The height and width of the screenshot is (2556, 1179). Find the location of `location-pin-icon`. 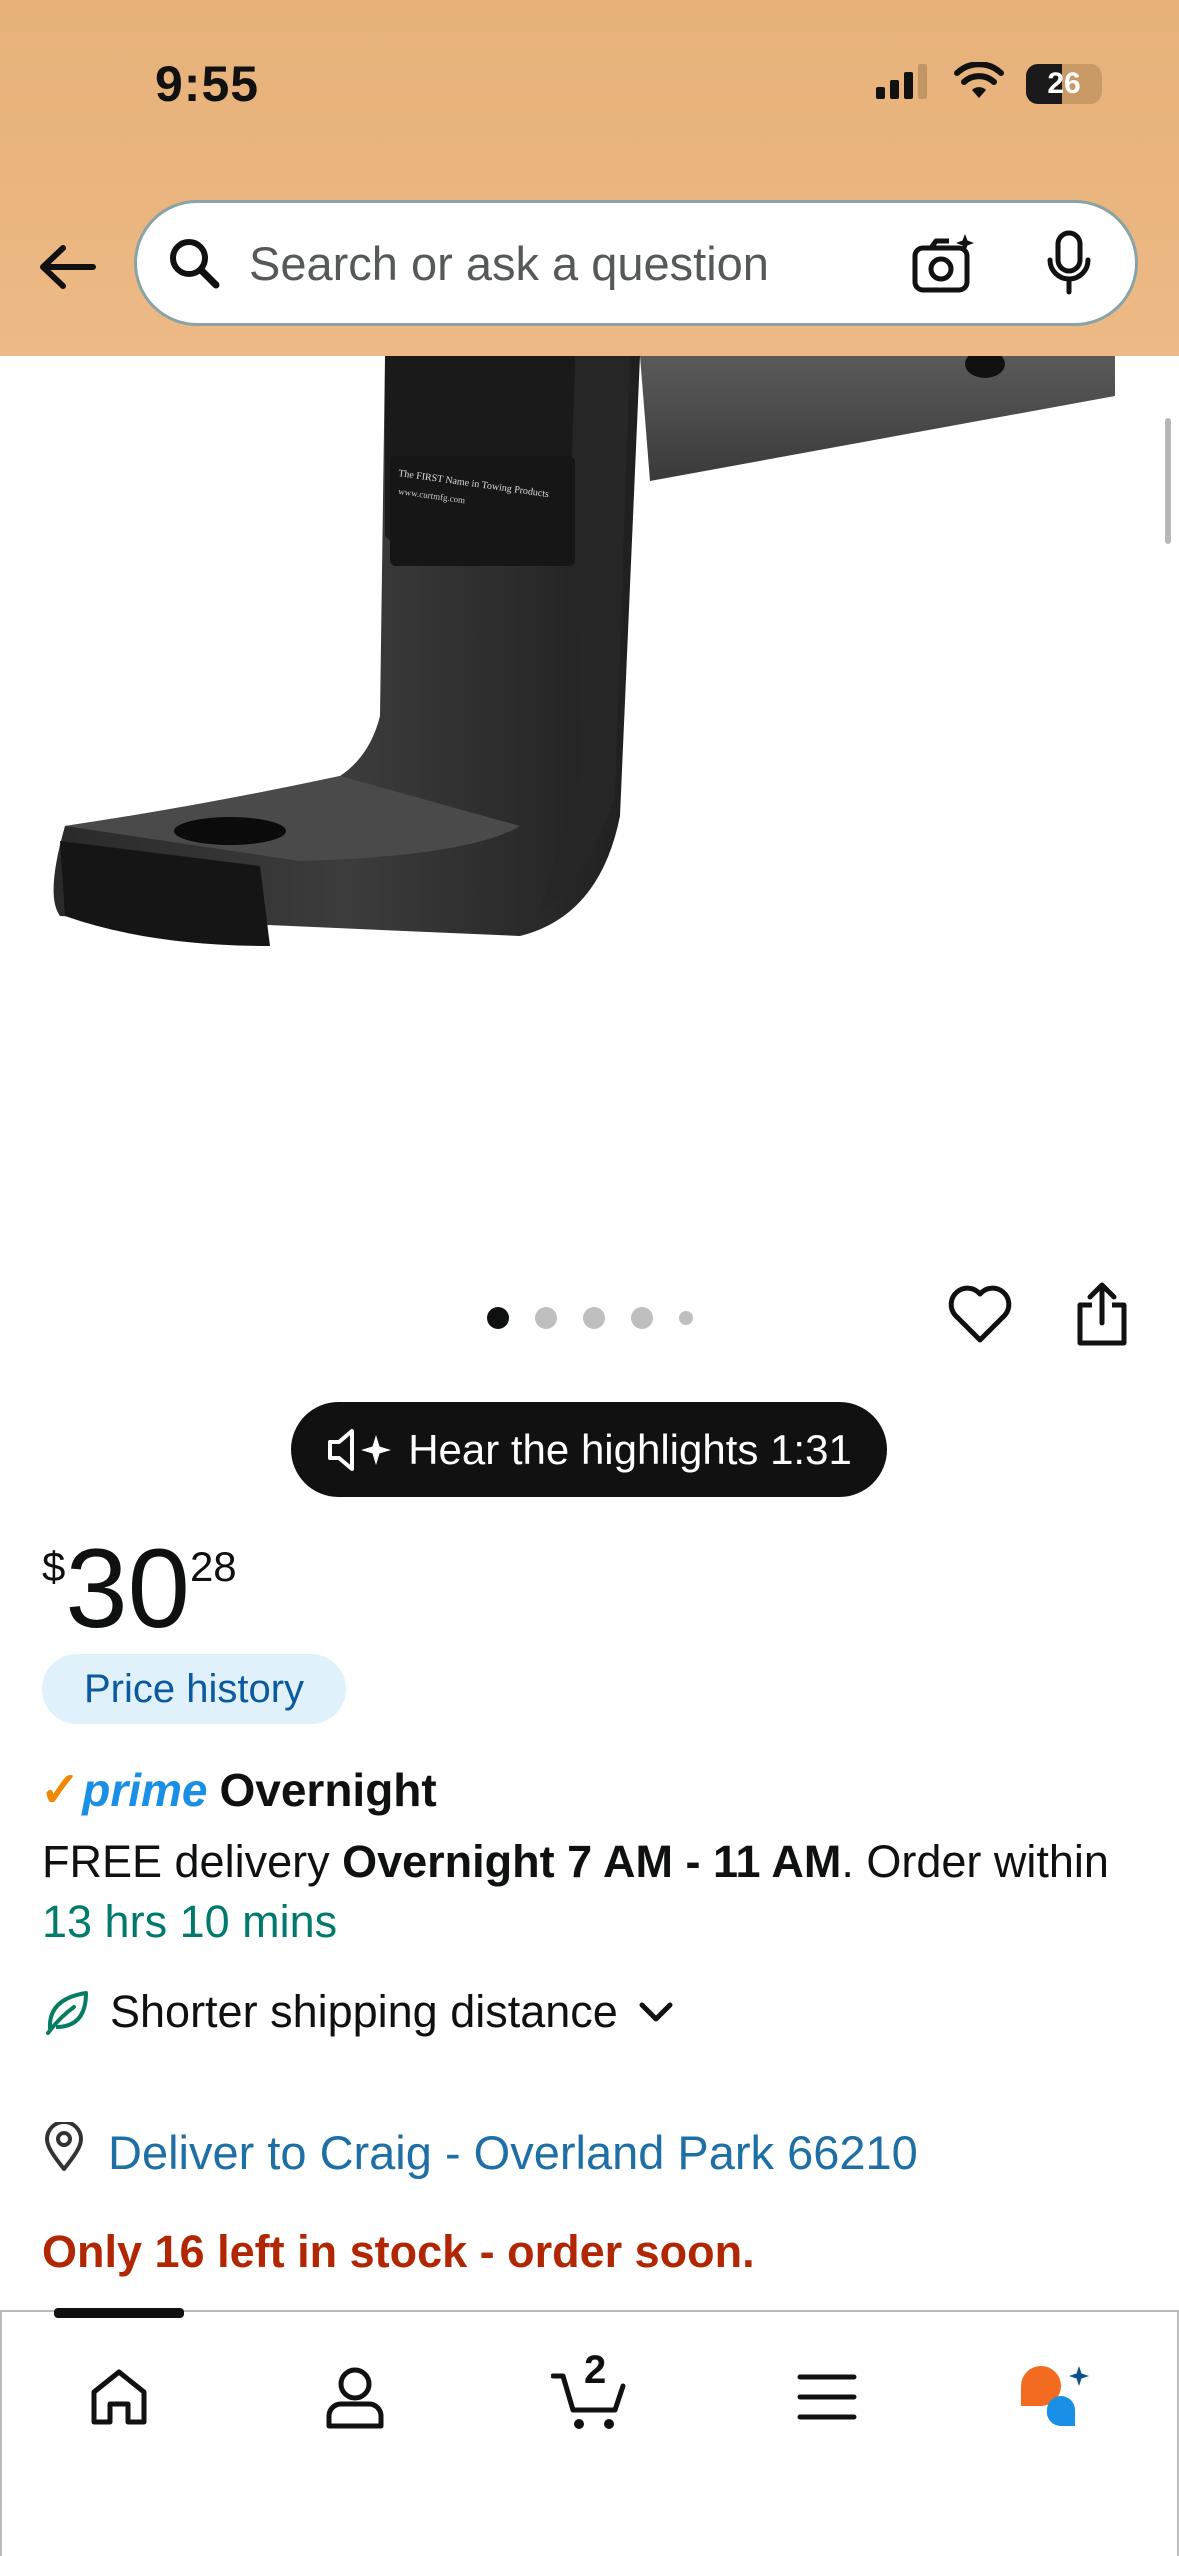

location-pin-icon is located at coordinates (64, 2151).